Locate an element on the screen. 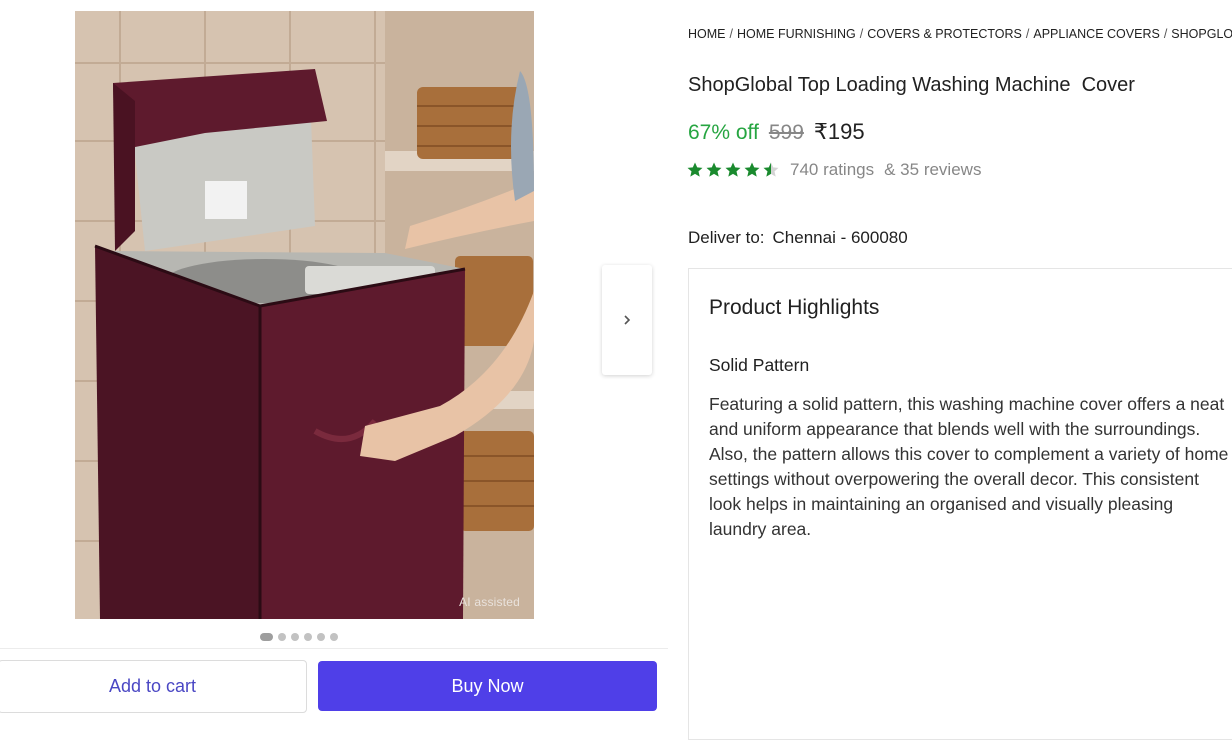  breadcrumb-home: HOME is located at coordinates (707, 34).